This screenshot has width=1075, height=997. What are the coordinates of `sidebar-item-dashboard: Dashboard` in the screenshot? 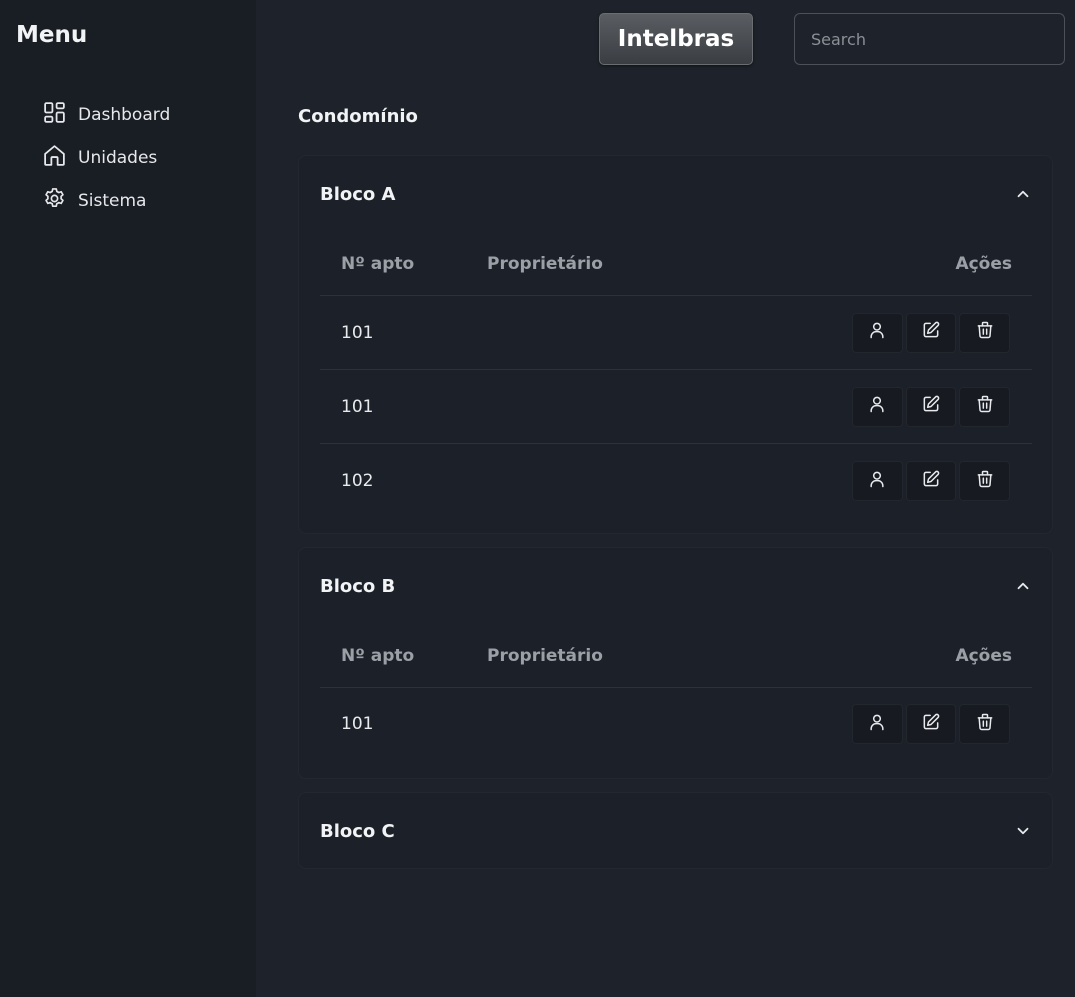 It's located at (106, 114).